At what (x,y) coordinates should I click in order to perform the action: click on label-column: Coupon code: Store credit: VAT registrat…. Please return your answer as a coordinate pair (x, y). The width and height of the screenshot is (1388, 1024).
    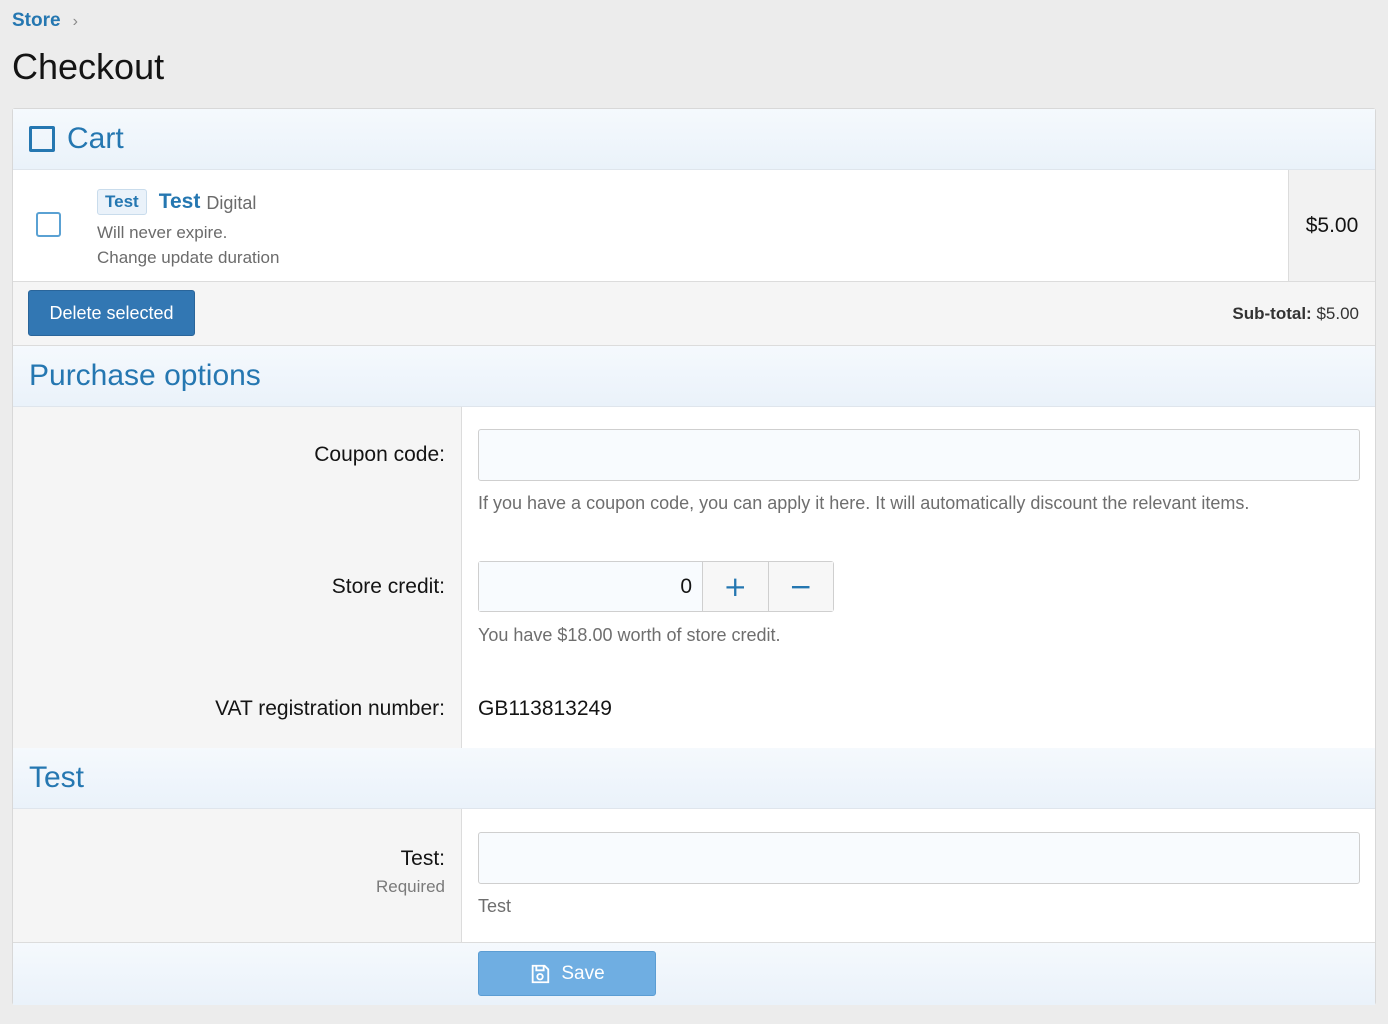
    Looking at the image, I should click on (237, 577).